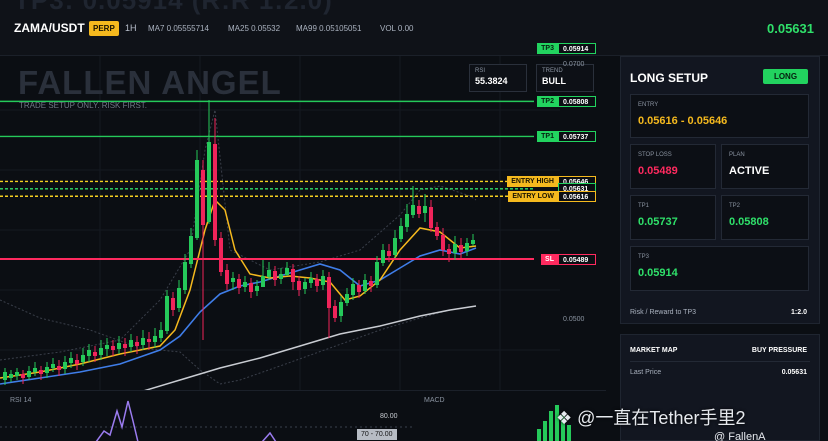 The height and width of the screenshot is (441, 828). I want to click on stop-loss-value: 0.05489, so click(658, 171).